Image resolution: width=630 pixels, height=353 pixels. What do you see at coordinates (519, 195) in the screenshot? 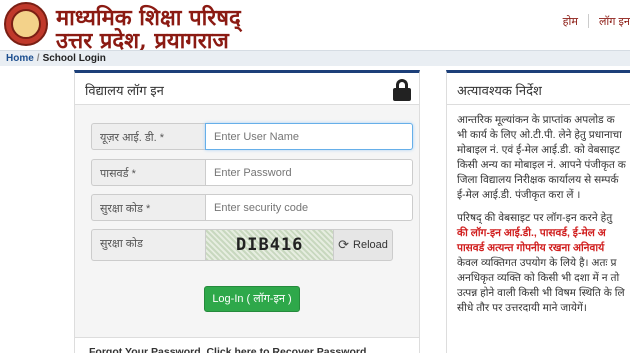
I see `notice-line: ई-मेल आई.डी. पंजीकृत करा लें ।` at bounding box center [519, 195].